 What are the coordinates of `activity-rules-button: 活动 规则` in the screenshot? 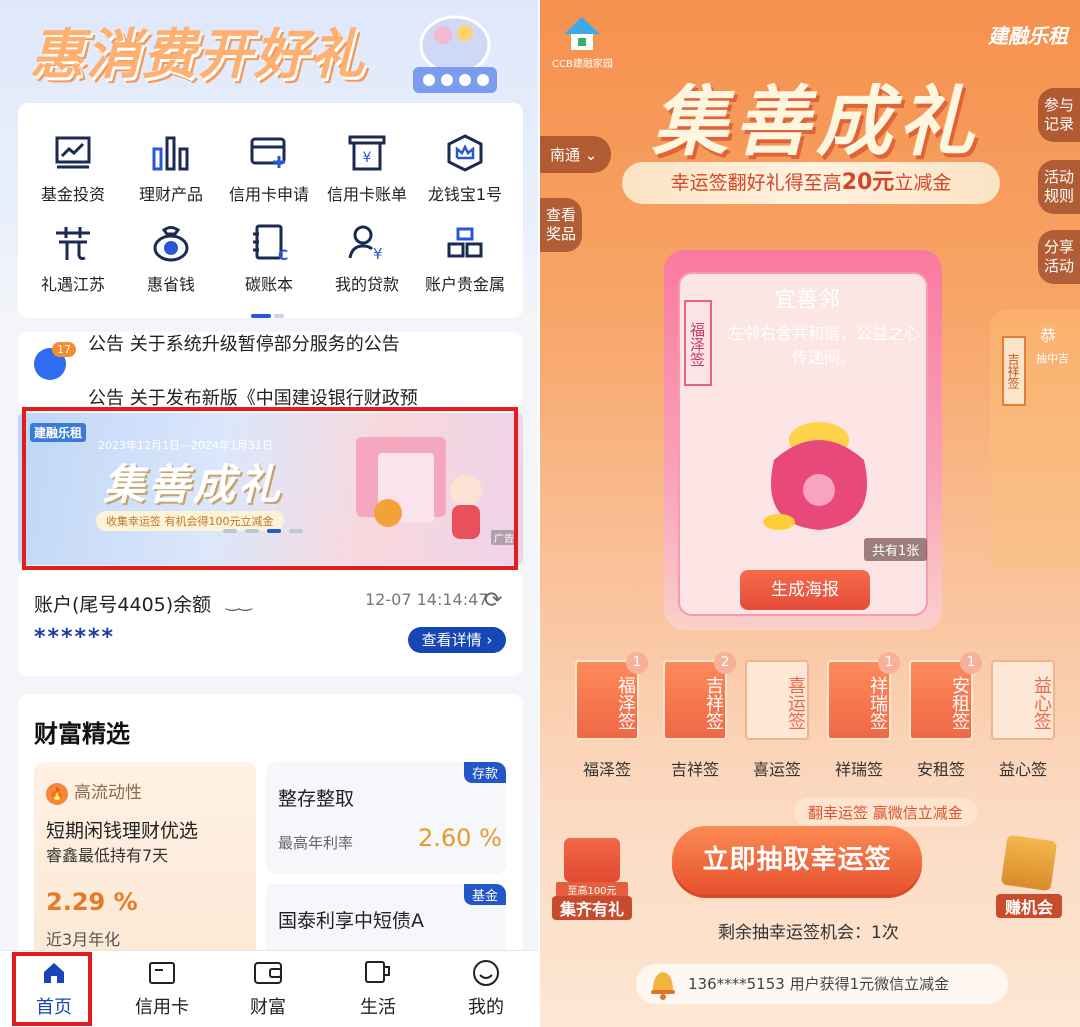 It's located at (1058, 187).